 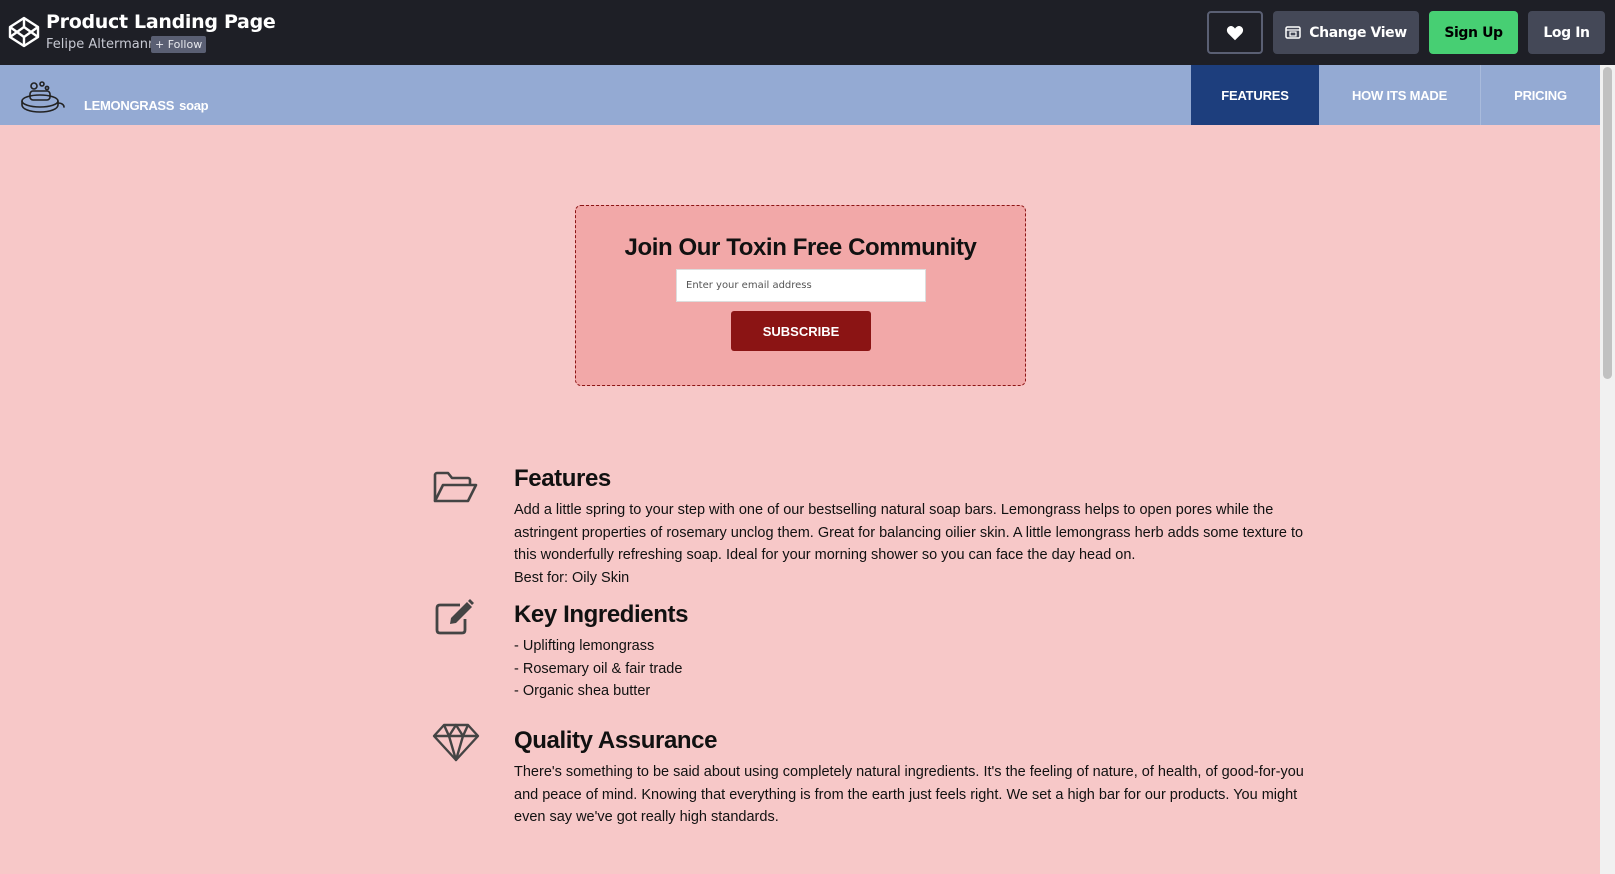 What do you see at coordinates (562, 478) in the screenshot?
I see `feature-title: Features` at bounding box center [562, 478].